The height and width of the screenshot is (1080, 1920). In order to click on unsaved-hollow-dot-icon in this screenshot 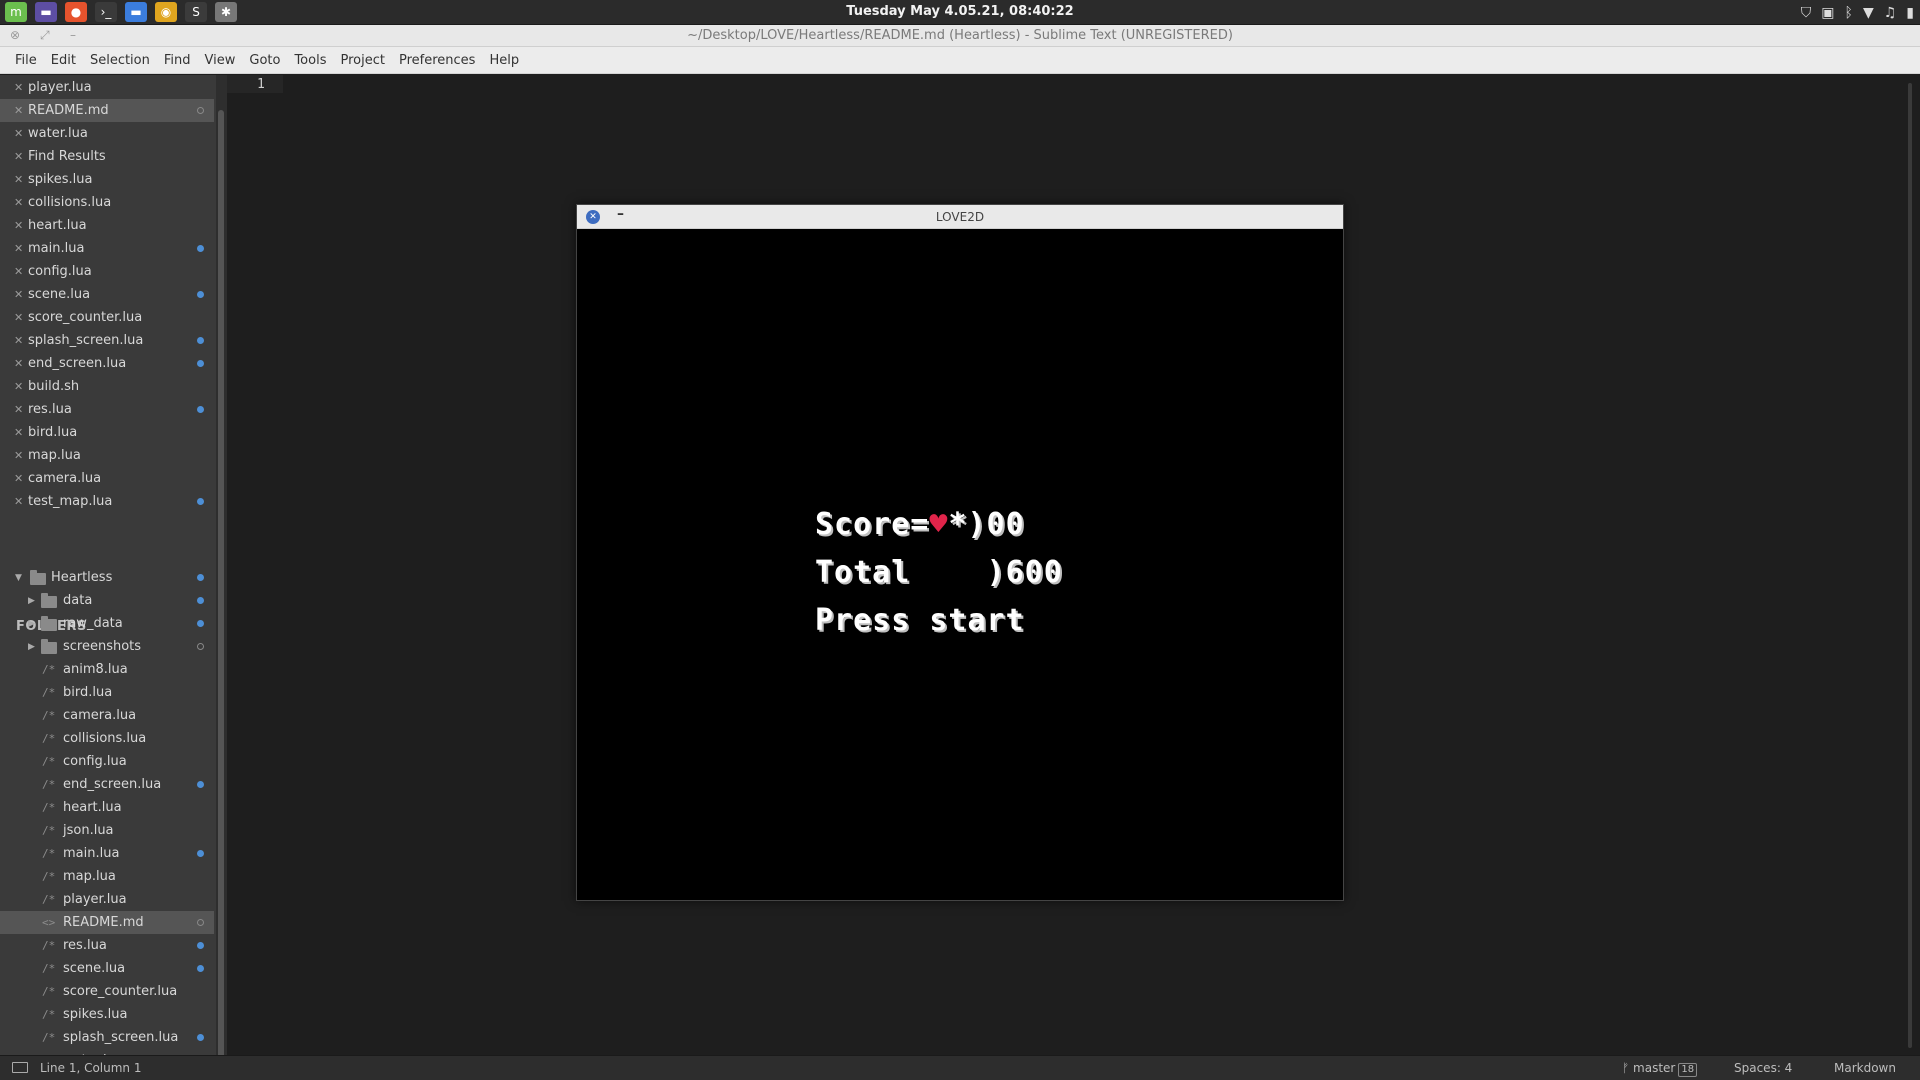, I will do `click(200, 110)`.